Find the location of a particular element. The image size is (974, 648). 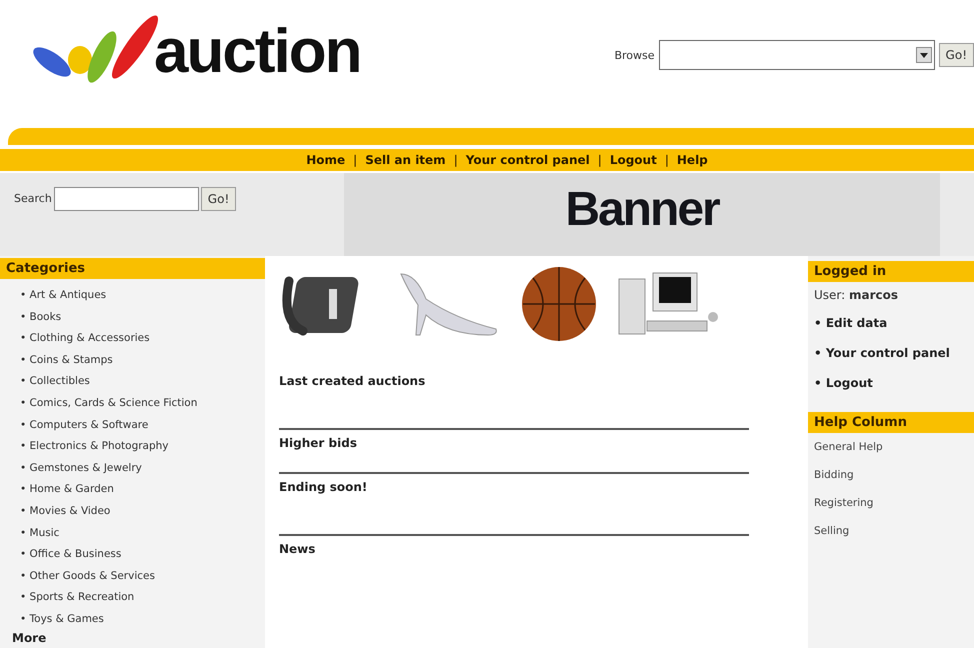

categories-header: Categories is located at coordinates (132, 268).